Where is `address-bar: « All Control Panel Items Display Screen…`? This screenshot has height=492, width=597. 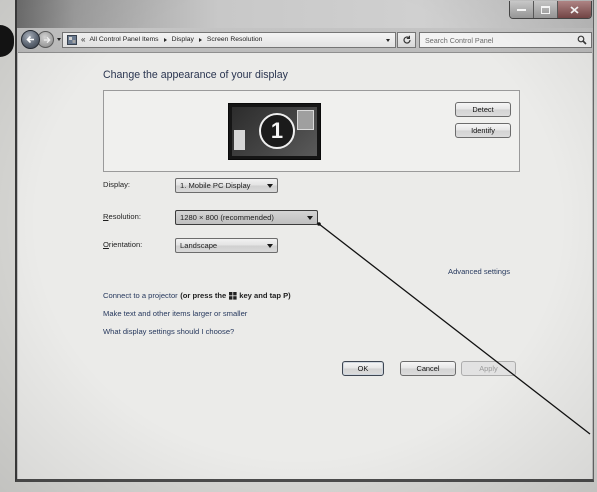 address-bar: « All Control Panel Items Display Screen… is located at coordinates (229, 40).